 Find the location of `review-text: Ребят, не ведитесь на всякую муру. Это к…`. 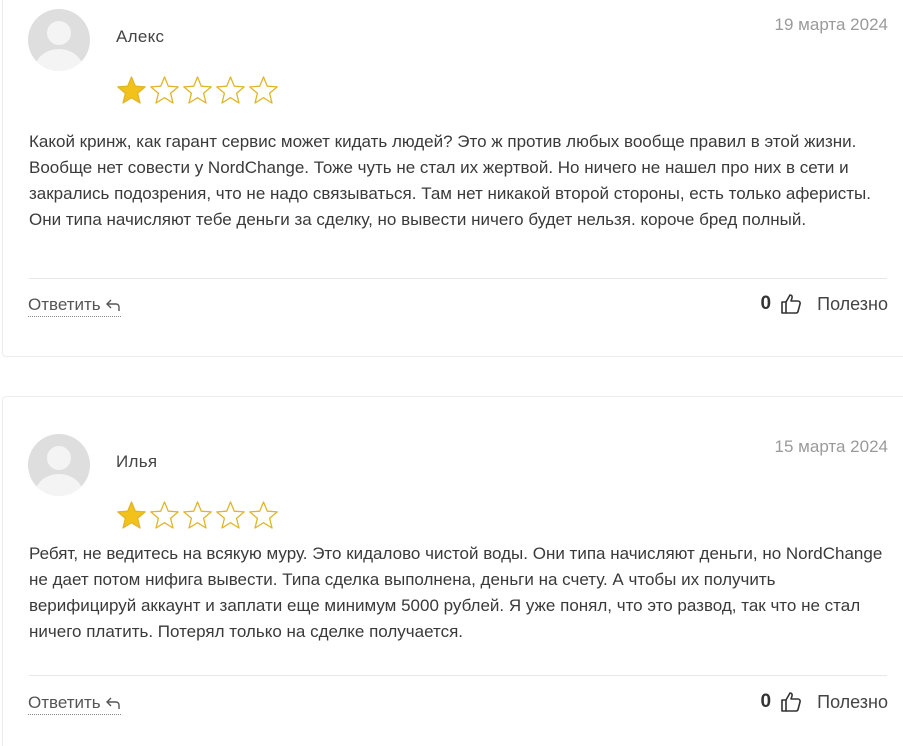

review-text: Ребят, не ведитесь на всякую муру. Это к… is located at coordinates (456, 592).